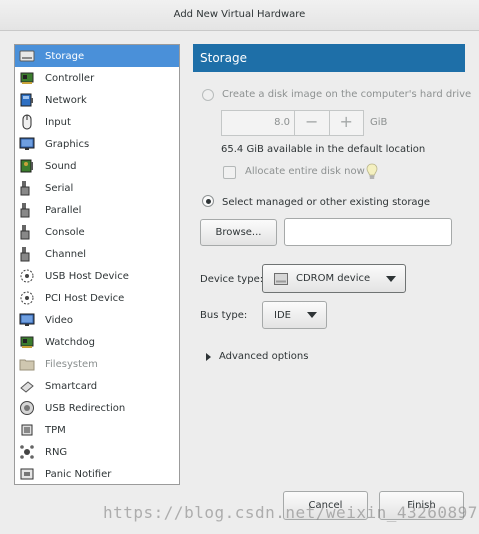 The height and width of the screenshot is (534, 479). What do you see at coordinates (27, 364) in the screenshot?
I see `folder-icon` at bounding box center [27, 364].